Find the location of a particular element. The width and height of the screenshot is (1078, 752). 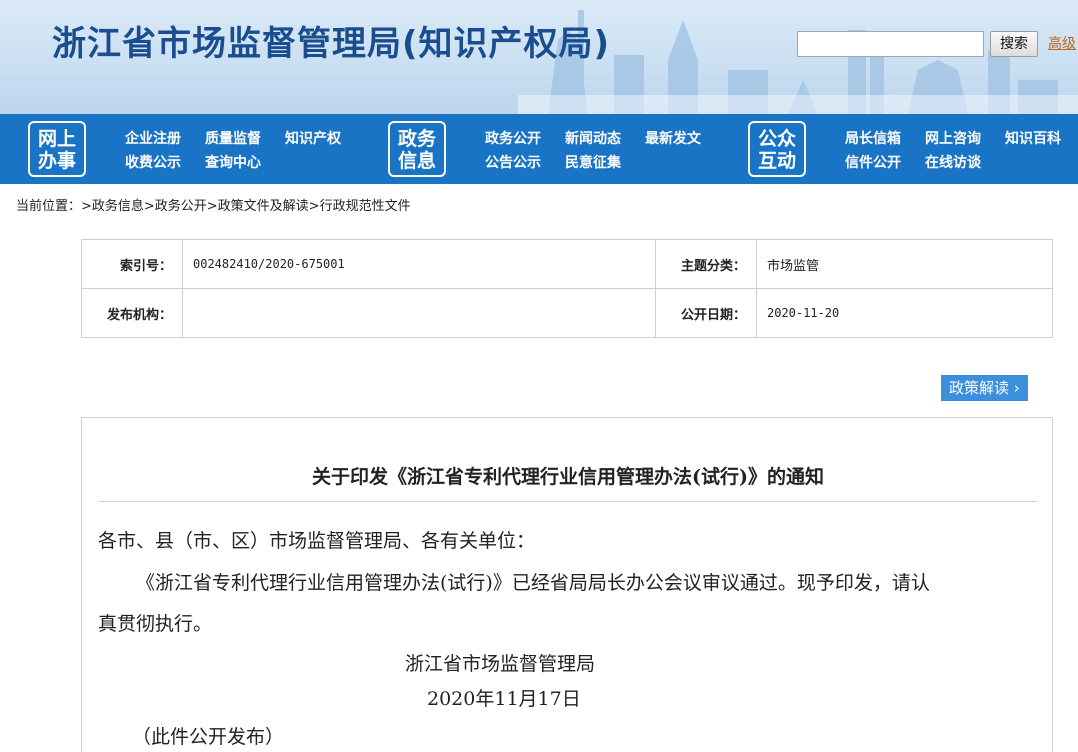

nav-group-label-line1: 网上 is located at coordinates (56, 139).